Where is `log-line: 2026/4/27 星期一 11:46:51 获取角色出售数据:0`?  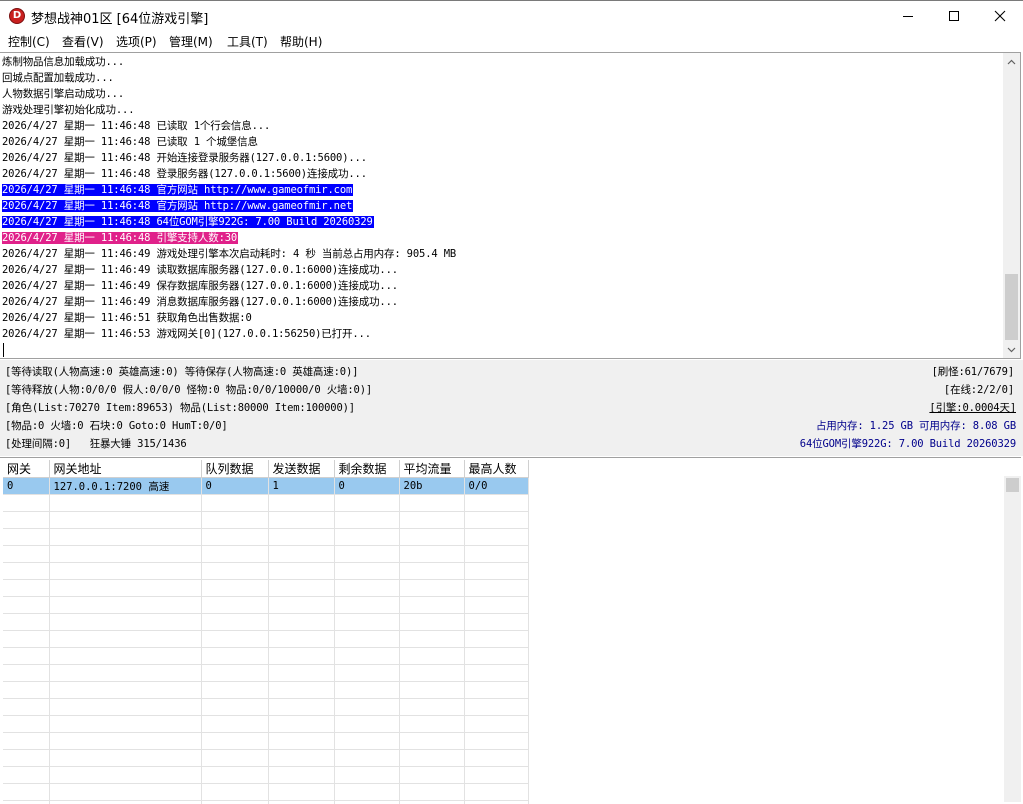
log-line: 2026/4/27 星期一 11:46:51 获取角色出售数据:0 is located at coordinates (502, 318).